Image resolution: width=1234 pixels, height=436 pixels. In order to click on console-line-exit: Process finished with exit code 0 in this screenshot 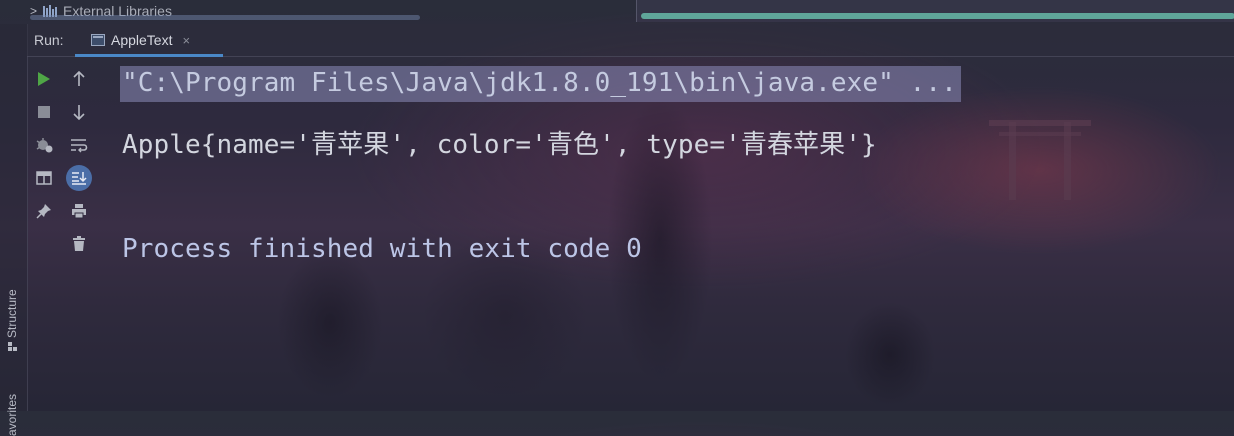, I will do `click(382, 249)`.